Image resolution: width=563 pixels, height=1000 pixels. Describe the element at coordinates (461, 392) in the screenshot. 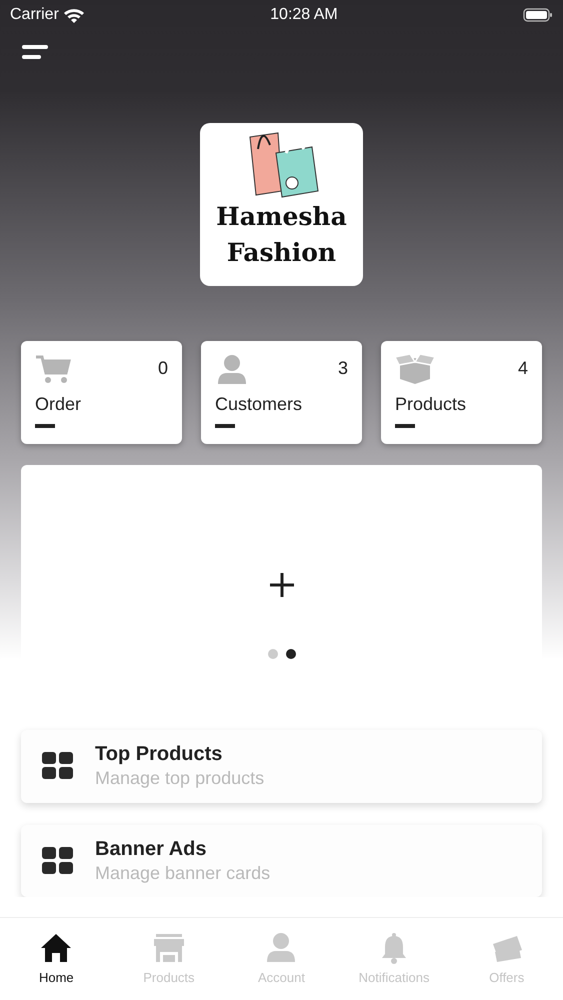

I see `stat-card: 4 Products` at that location.